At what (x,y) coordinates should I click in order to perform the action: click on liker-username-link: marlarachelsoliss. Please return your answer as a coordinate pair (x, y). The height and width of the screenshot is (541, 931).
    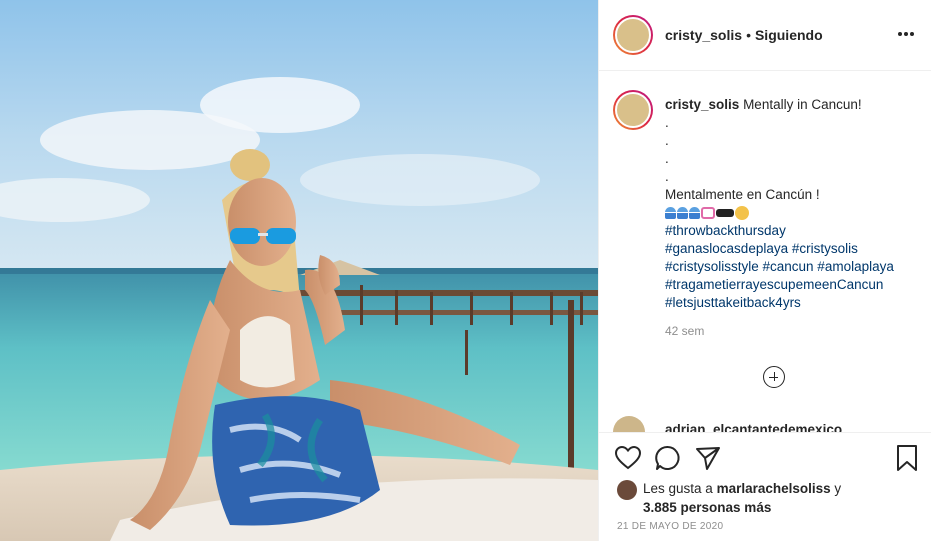
    Looking at the image, I should click on (774, 488).